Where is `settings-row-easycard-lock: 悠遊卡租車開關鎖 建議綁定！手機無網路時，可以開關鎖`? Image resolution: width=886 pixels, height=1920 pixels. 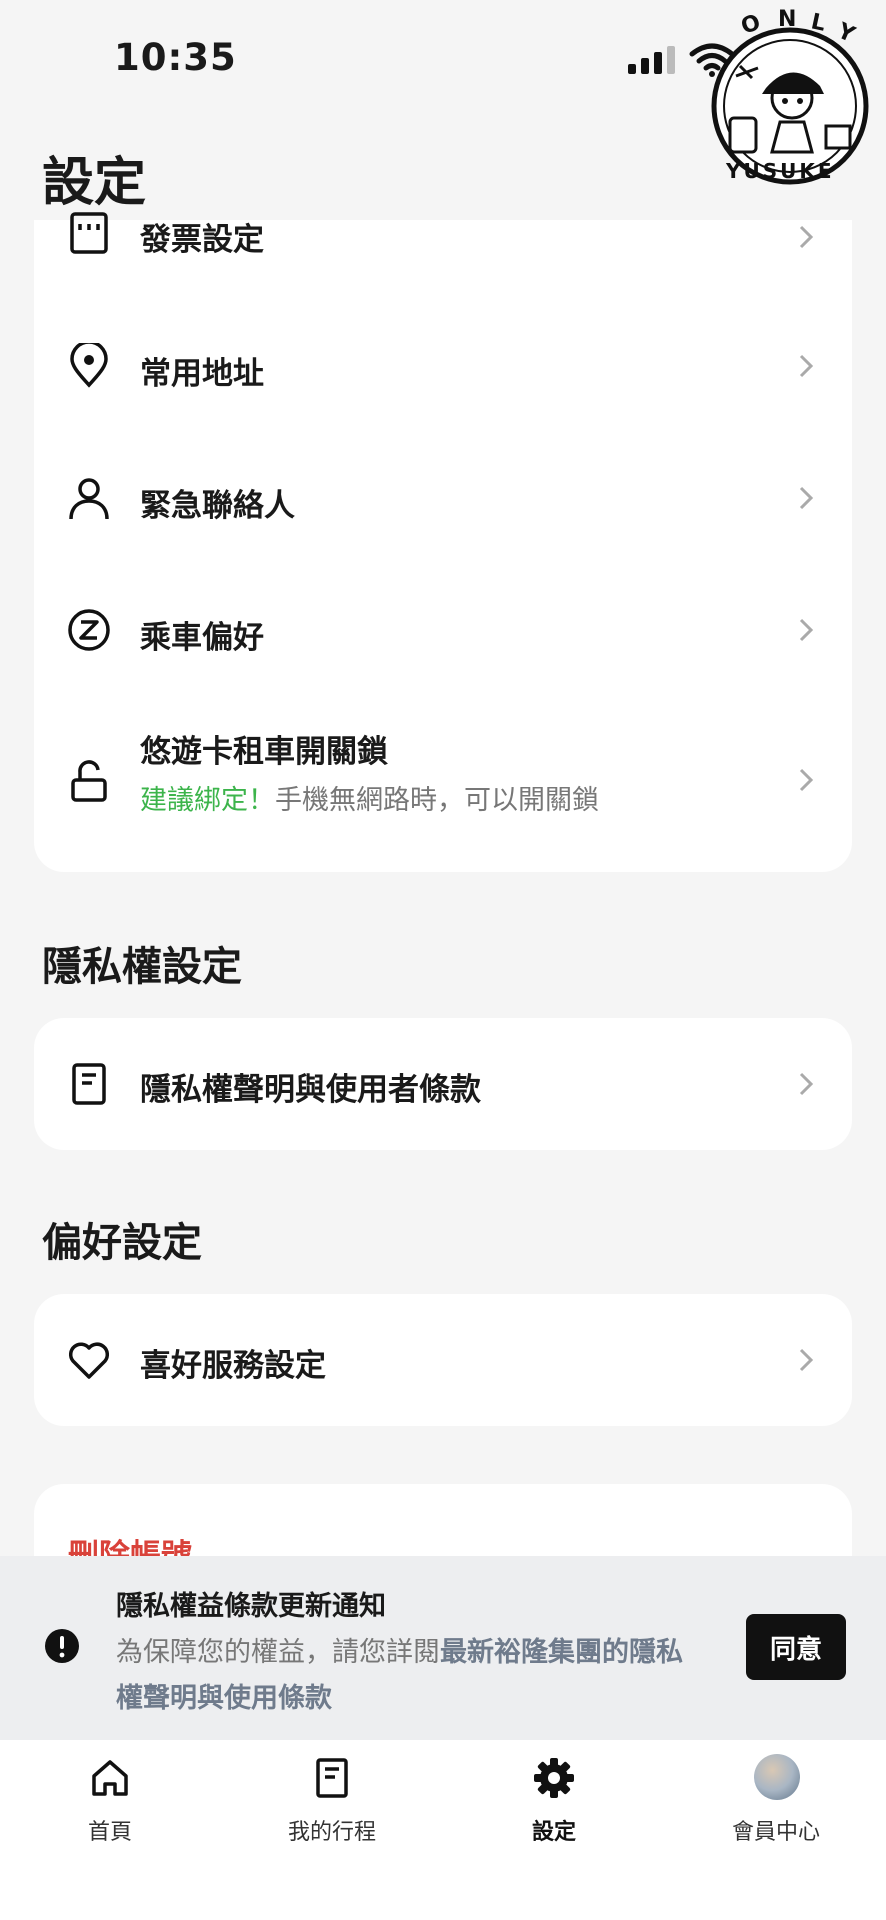
settings-row-easycard-lock: 悠遊卡租車開關鎖 建議綁定！手機無網路時，可以開關鎖 is located at coordinates (443, 780).